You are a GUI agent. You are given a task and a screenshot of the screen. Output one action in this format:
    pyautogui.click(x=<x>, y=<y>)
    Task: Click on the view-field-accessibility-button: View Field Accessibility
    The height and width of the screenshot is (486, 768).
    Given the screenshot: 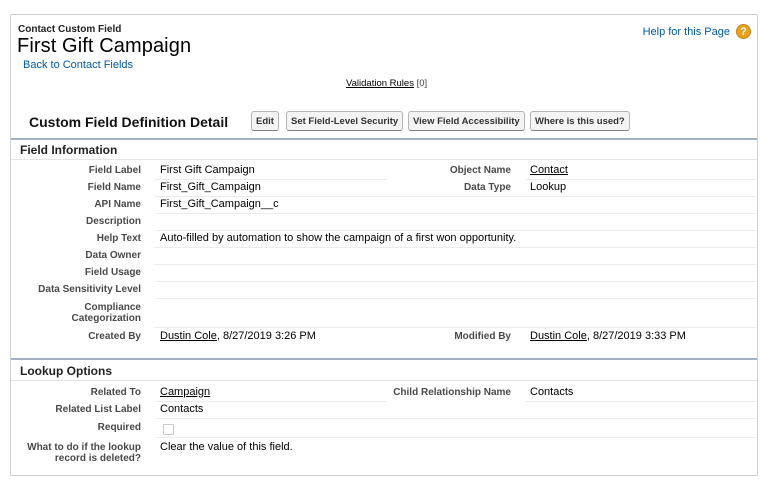 What is the action you would take?
    pyautogui.click(x=466, y=121)
    